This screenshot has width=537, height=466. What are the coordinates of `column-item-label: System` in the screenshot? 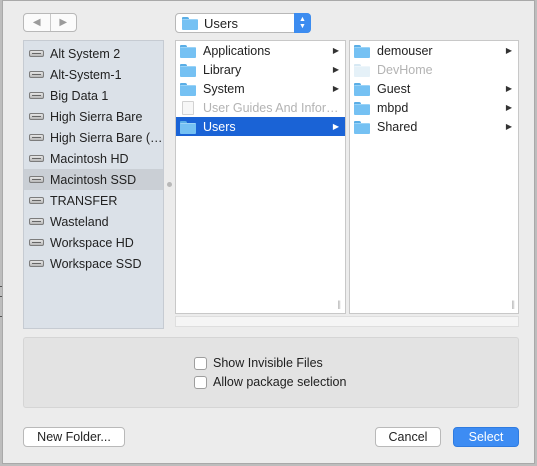 It's located at (224, 88).